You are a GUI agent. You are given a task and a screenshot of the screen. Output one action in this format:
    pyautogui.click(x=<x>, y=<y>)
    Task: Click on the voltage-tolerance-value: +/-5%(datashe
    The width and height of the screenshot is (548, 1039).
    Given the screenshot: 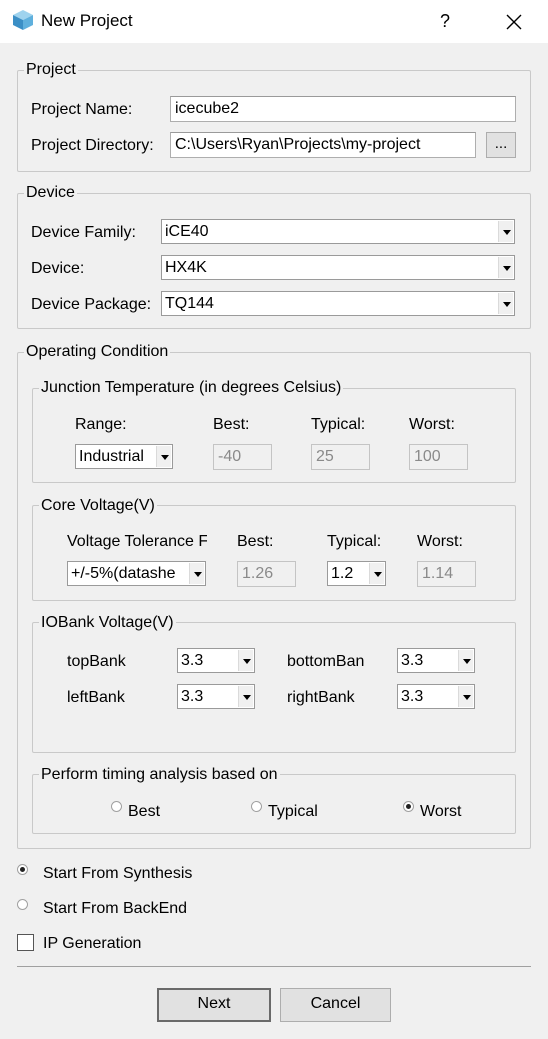 What is the action you would take?
    pyautogui.click(x=123, y=573)
    